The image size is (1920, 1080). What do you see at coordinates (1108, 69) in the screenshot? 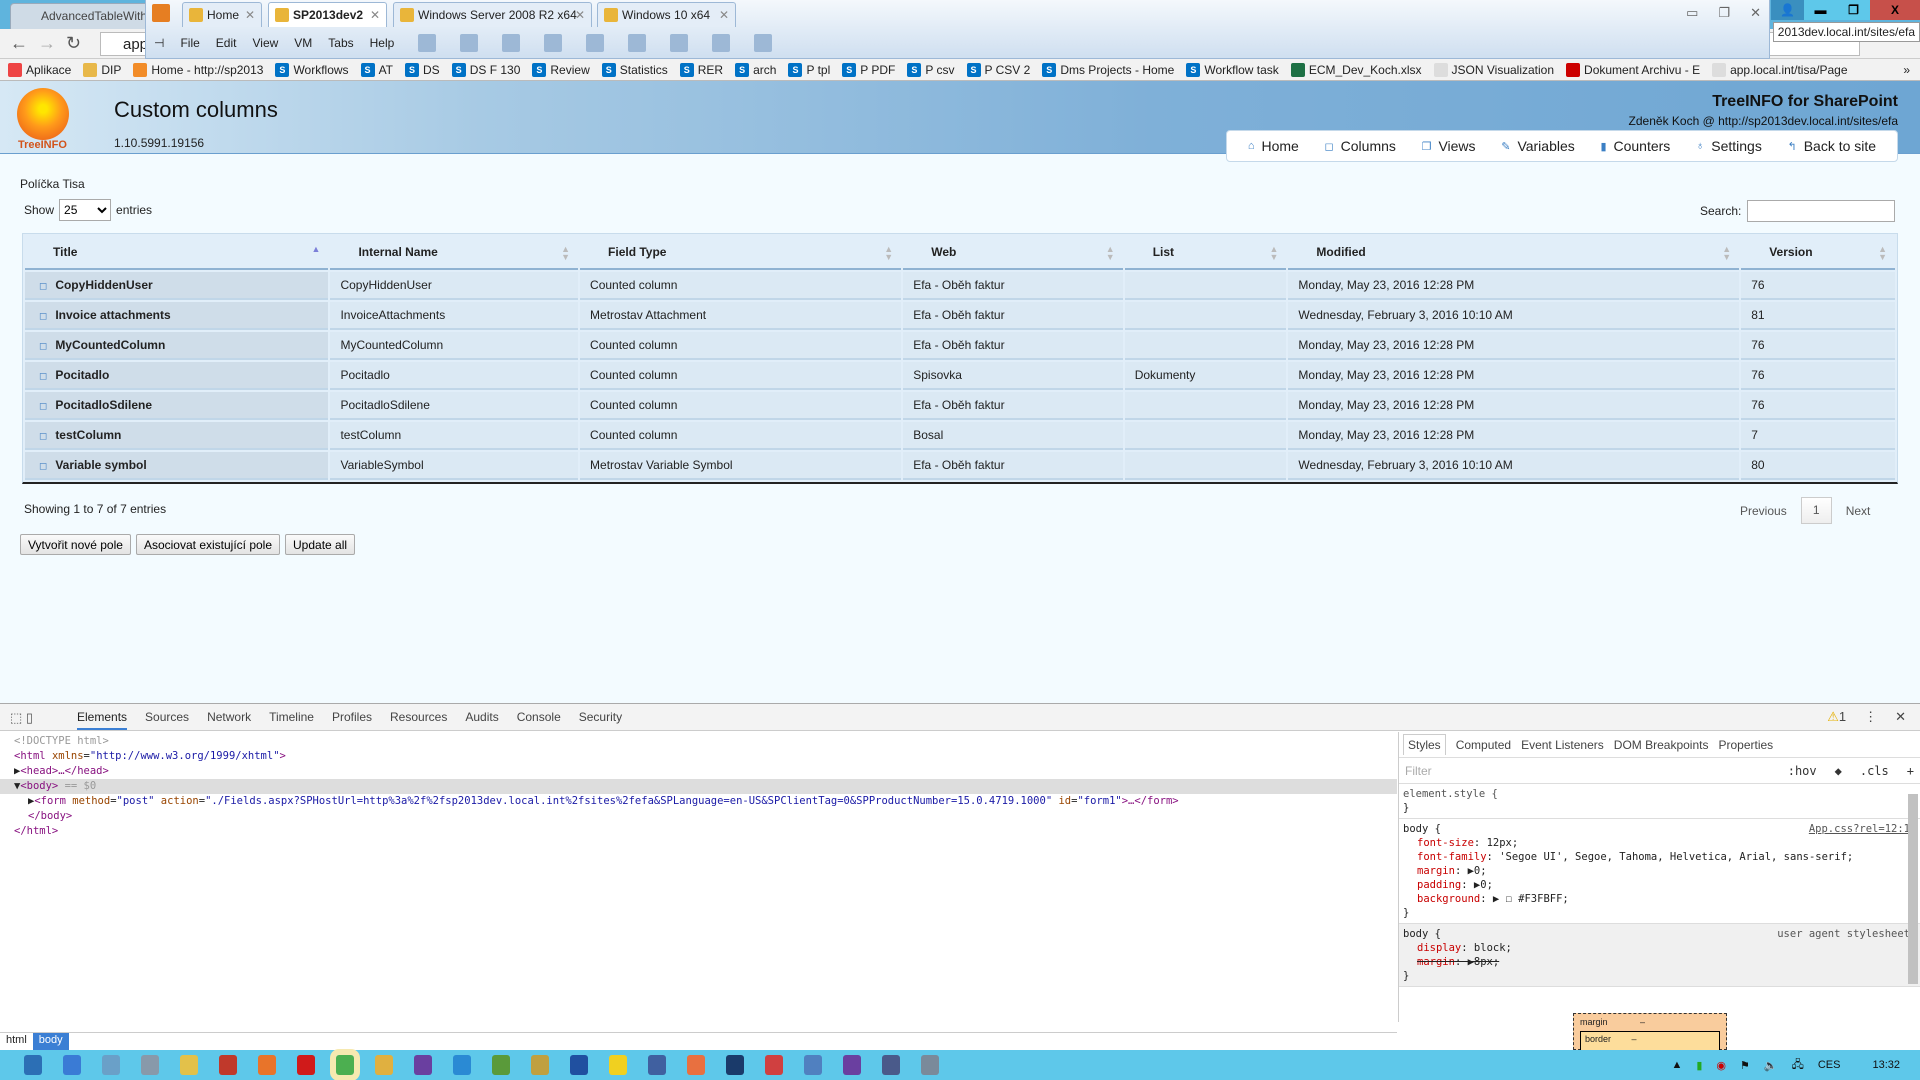
I see `bookmark-item: S Dms Projects - Home` at bounding box center [1108, 69].